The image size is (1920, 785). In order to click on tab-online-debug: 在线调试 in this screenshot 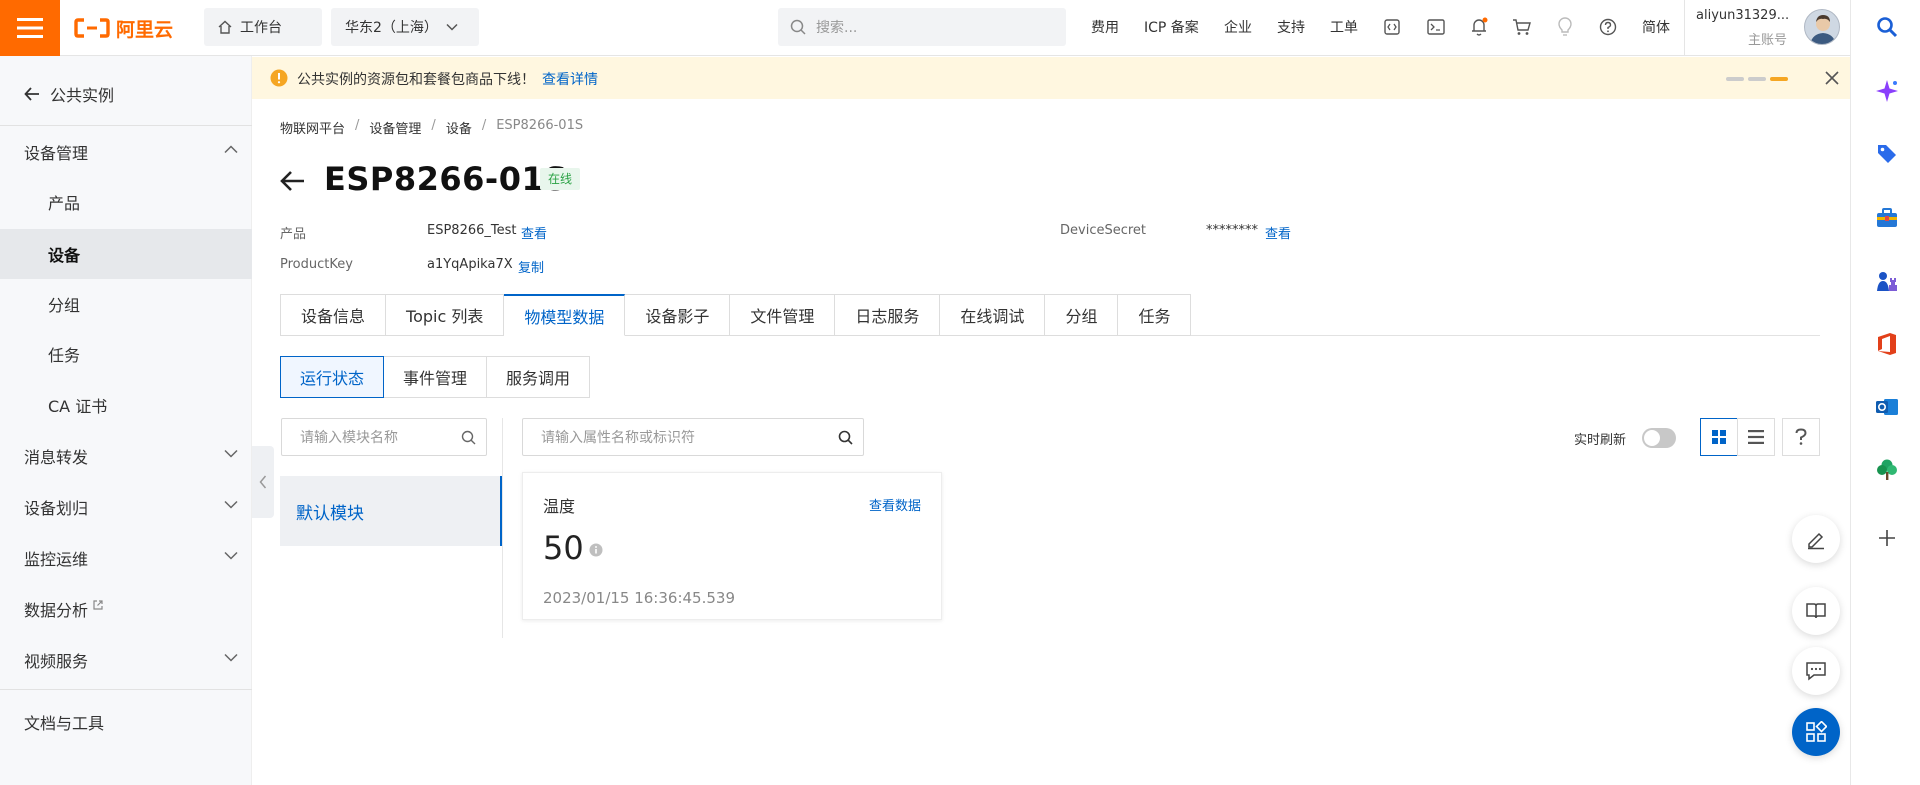, I will do `click(993, 315)`.